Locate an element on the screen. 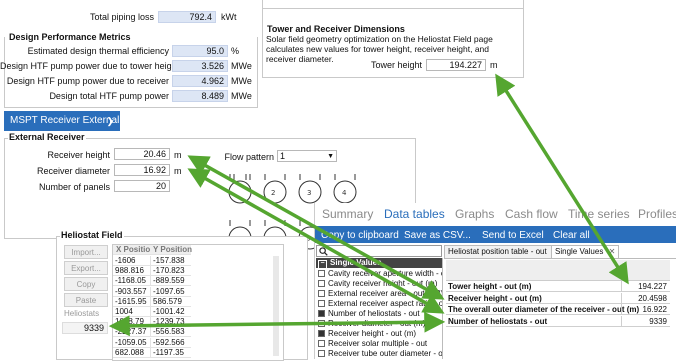 Image resolution: width=676 pixels, height=361 pixels. single-value-divider is located at coordinates (621, 309).